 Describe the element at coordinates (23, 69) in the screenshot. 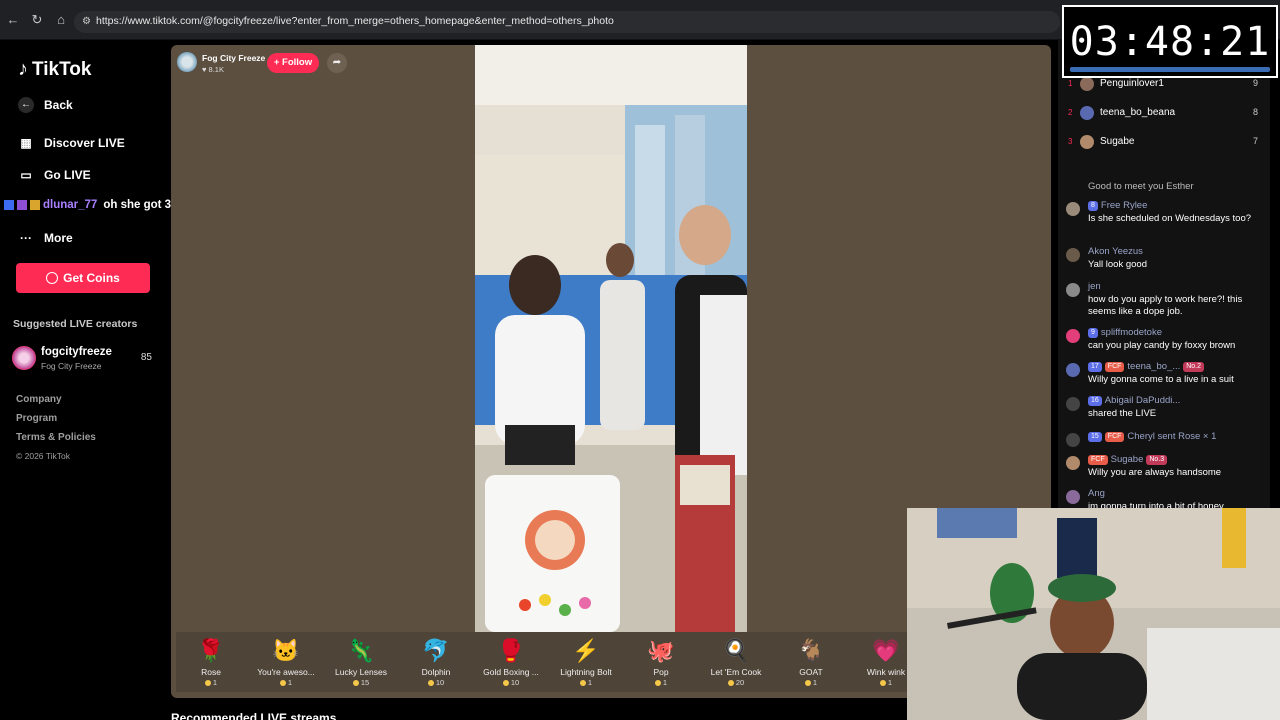

I see `tiktok-note-icon: ♪` at that location.